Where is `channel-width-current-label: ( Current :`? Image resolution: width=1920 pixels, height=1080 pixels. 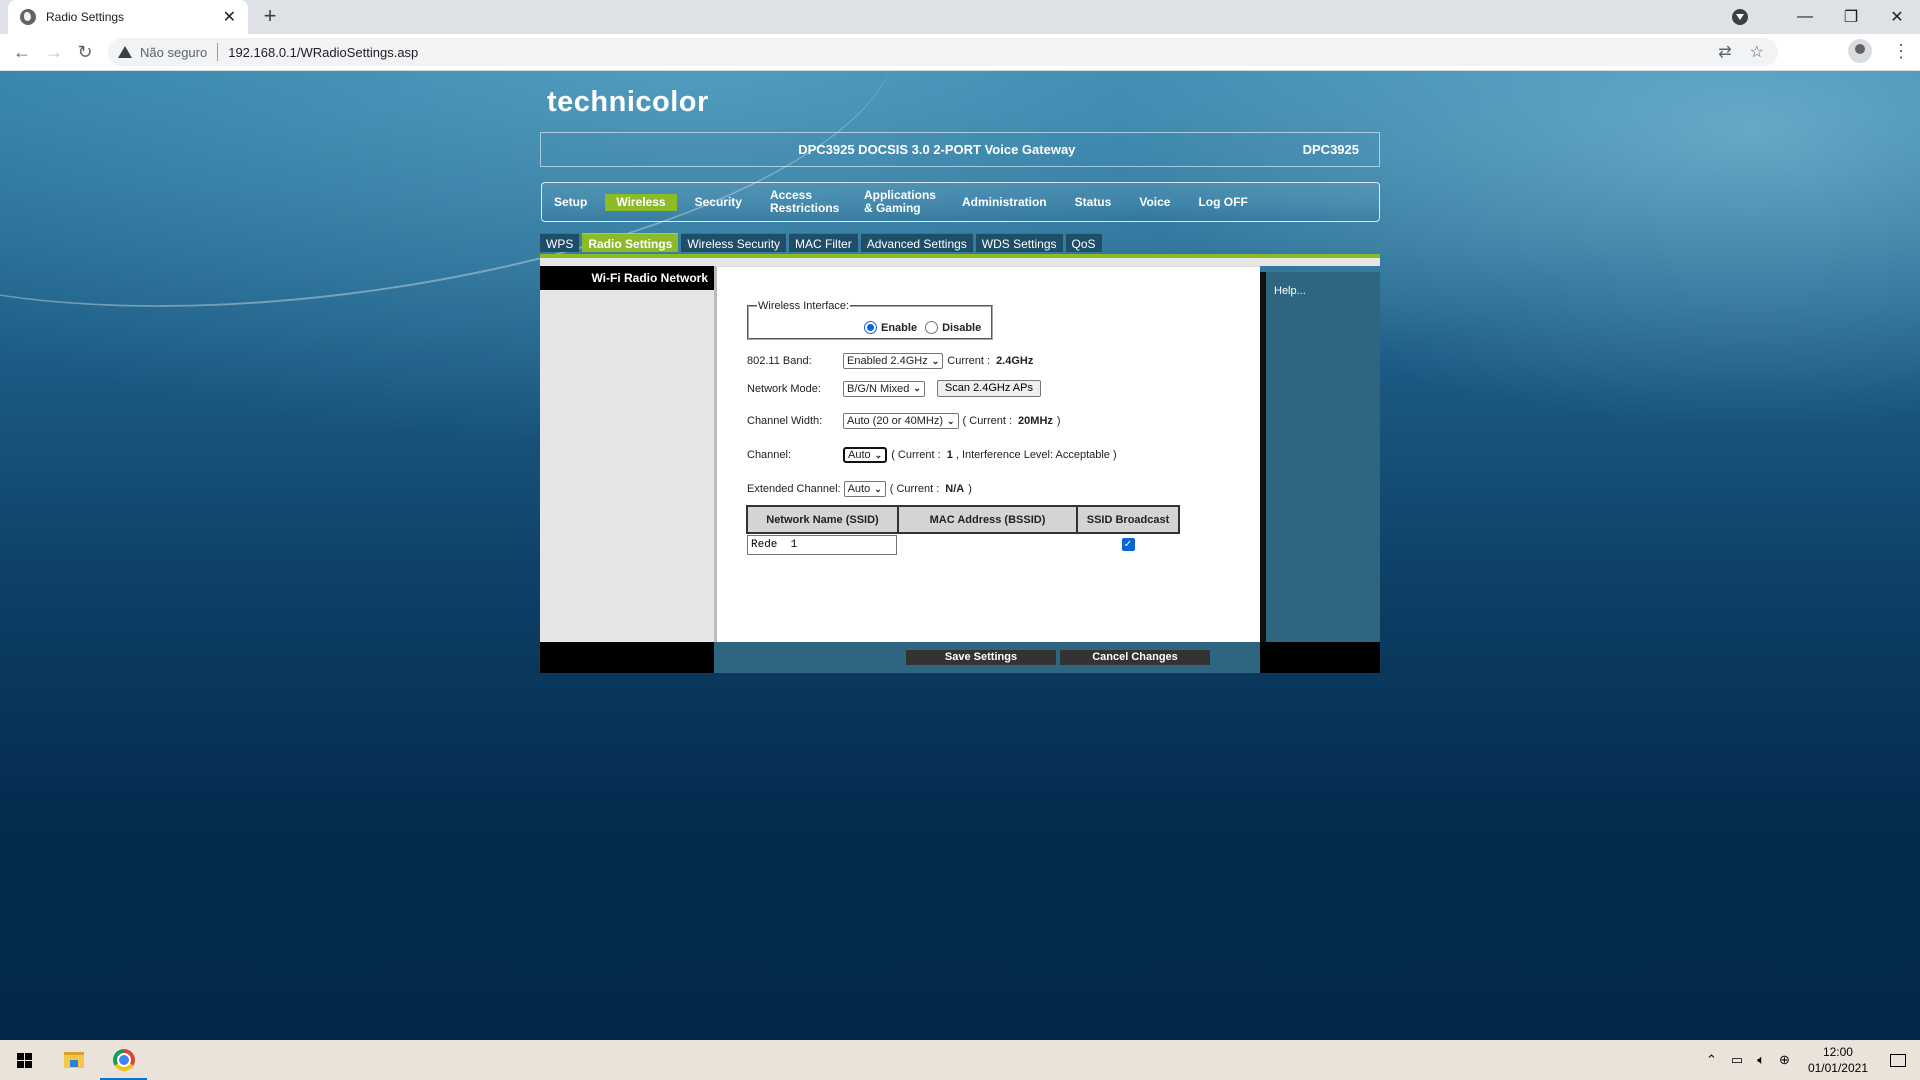 channel-width-current-label: ( Current : is located at coordinates (987, 421).